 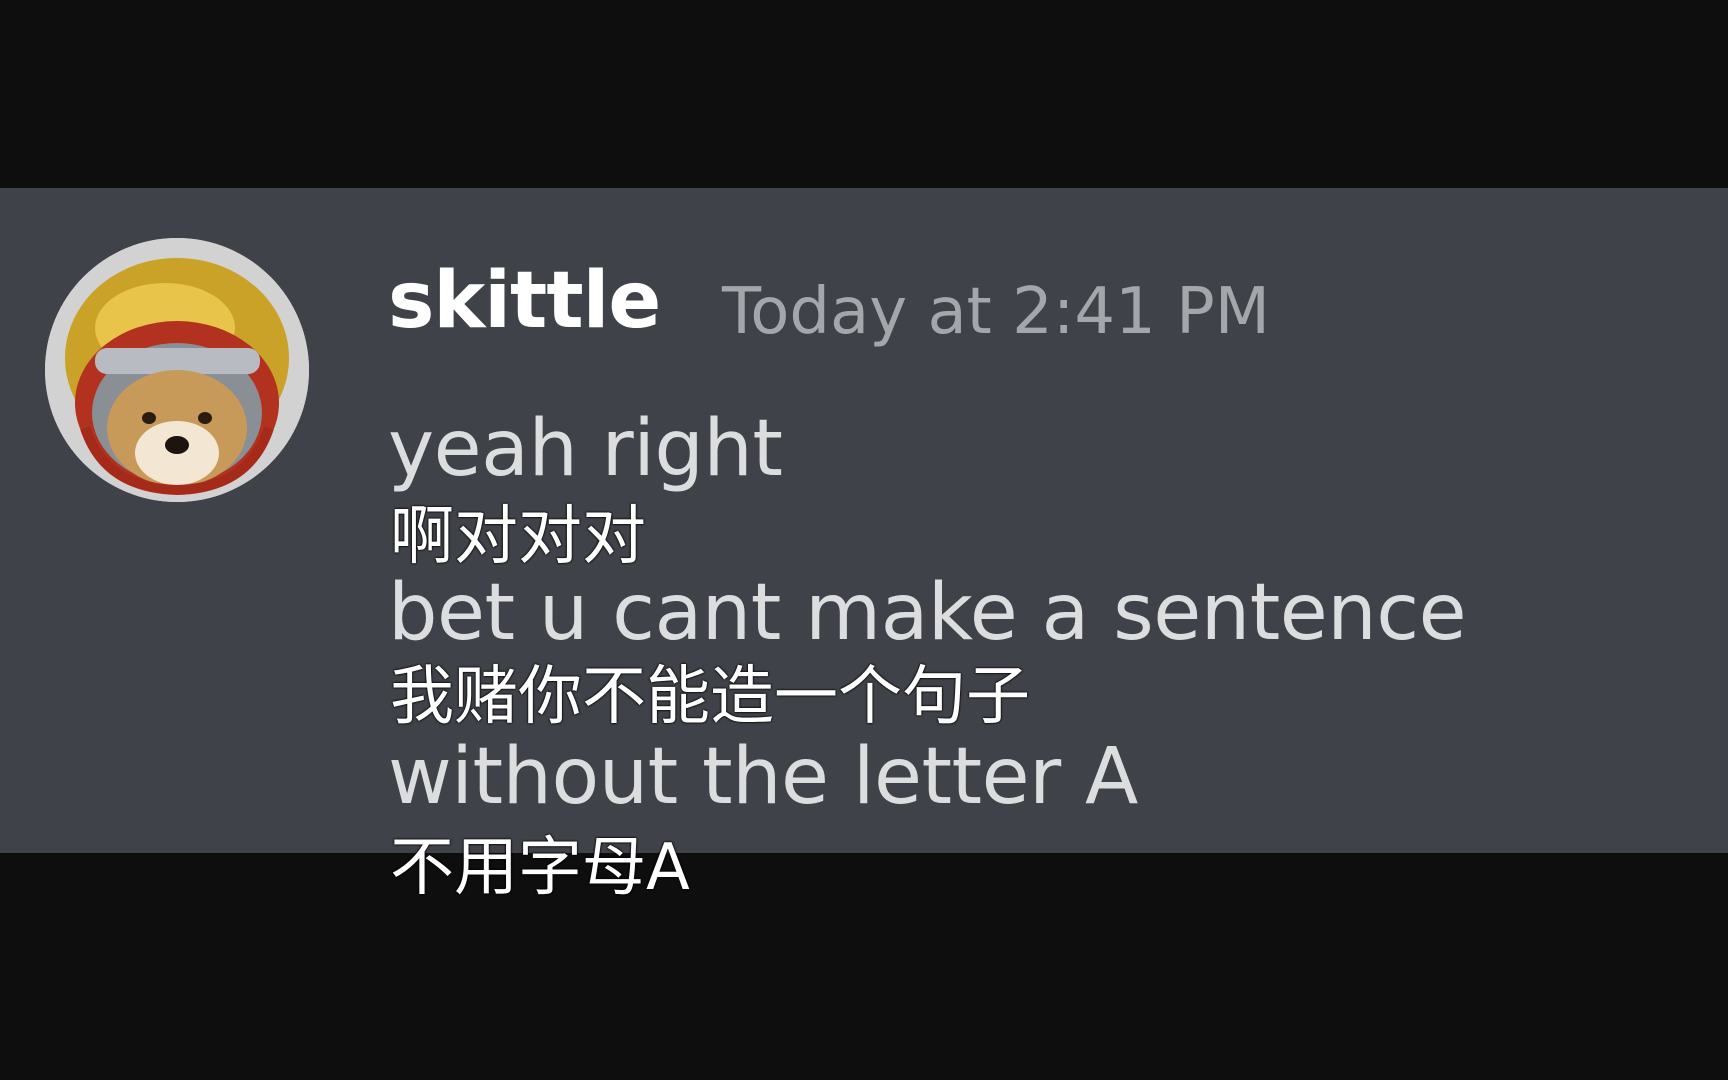 I want to click on subtitle-line: 不用字母A, so click(x=540, y=868).